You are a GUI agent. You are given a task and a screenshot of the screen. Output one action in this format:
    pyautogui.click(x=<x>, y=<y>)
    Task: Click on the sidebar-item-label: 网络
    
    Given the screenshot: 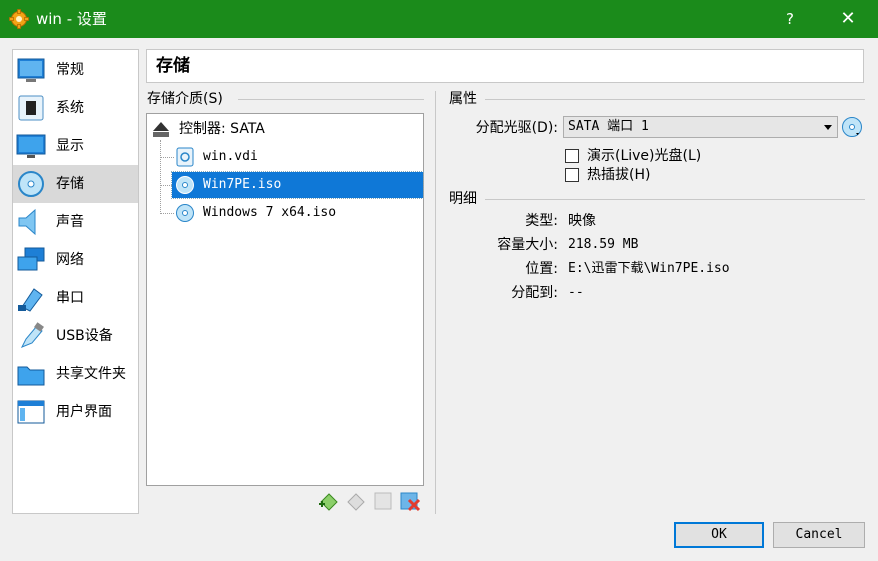 What is the action you would take?
    pyautogui.click(x=70, y=260)
    